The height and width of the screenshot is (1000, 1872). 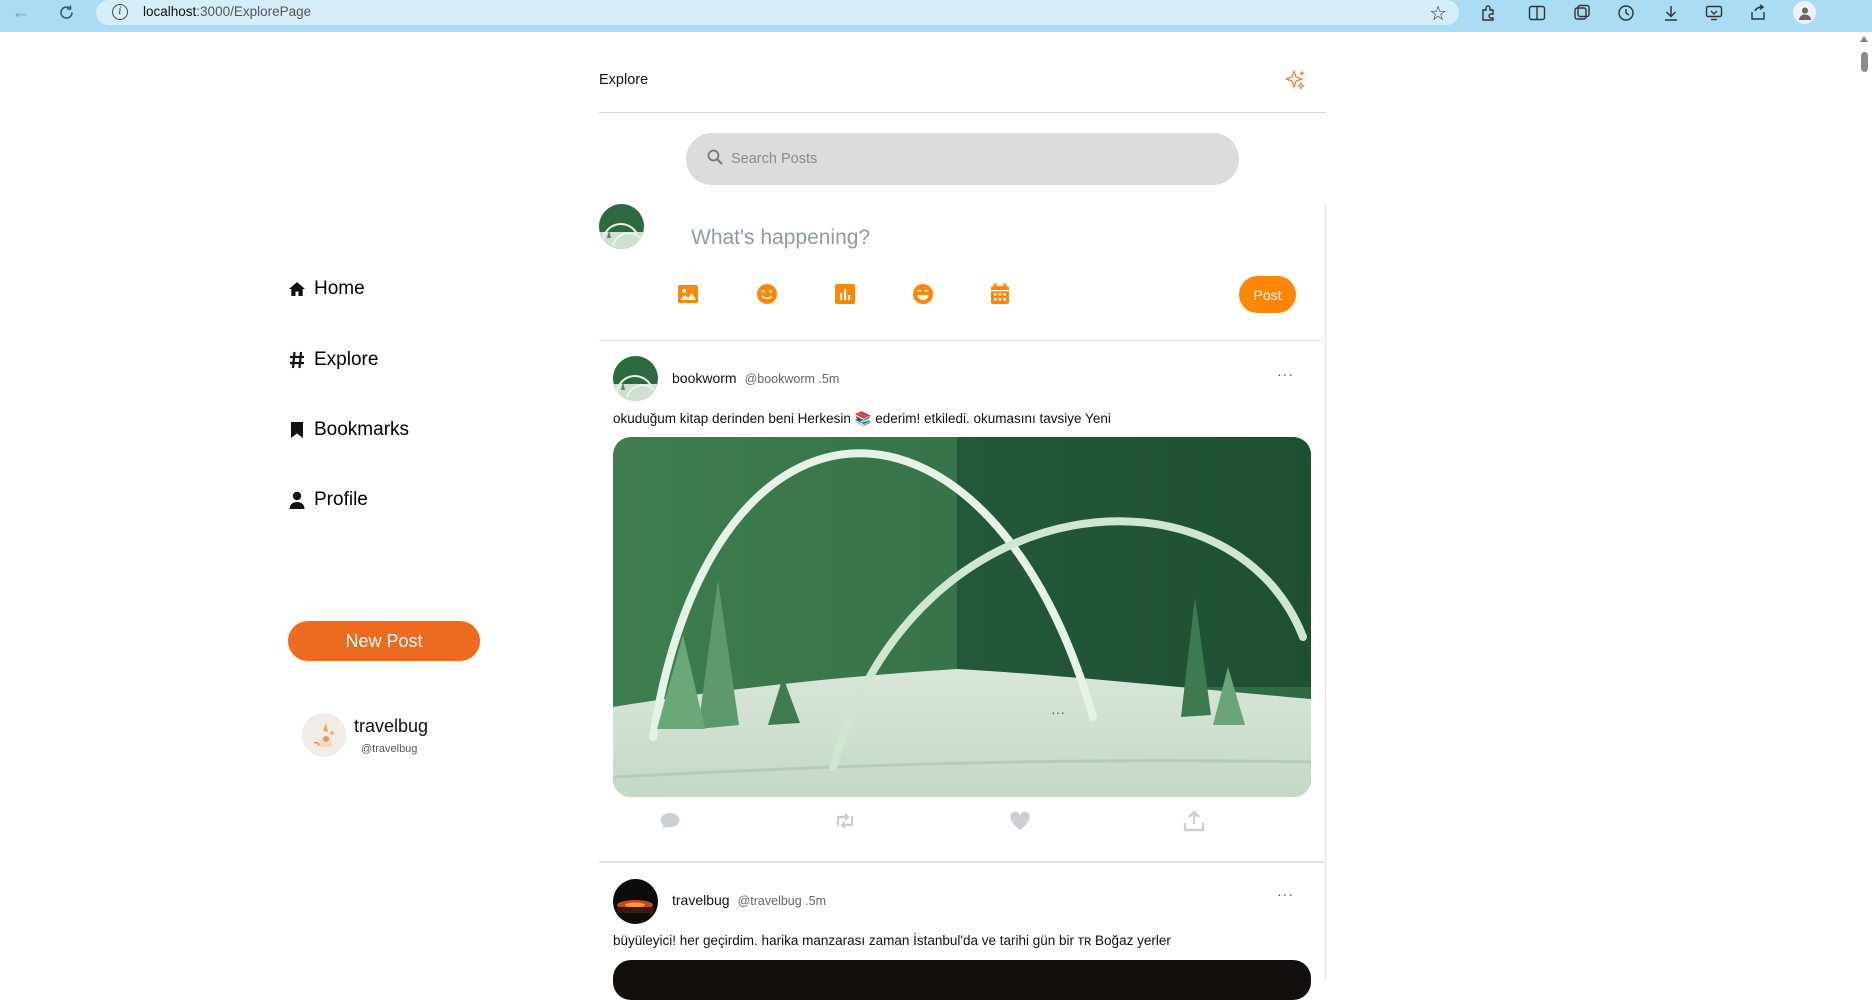 What do you see at coordinates (1864, 506) in the screenshot?
I see `page-scrollbar` at bounding box center [1864, 506].